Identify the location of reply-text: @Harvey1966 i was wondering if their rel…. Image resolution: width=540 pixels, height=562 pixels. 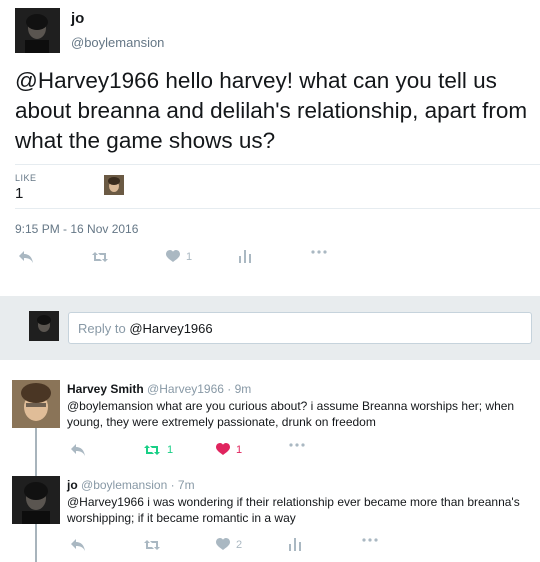
(293, 510).